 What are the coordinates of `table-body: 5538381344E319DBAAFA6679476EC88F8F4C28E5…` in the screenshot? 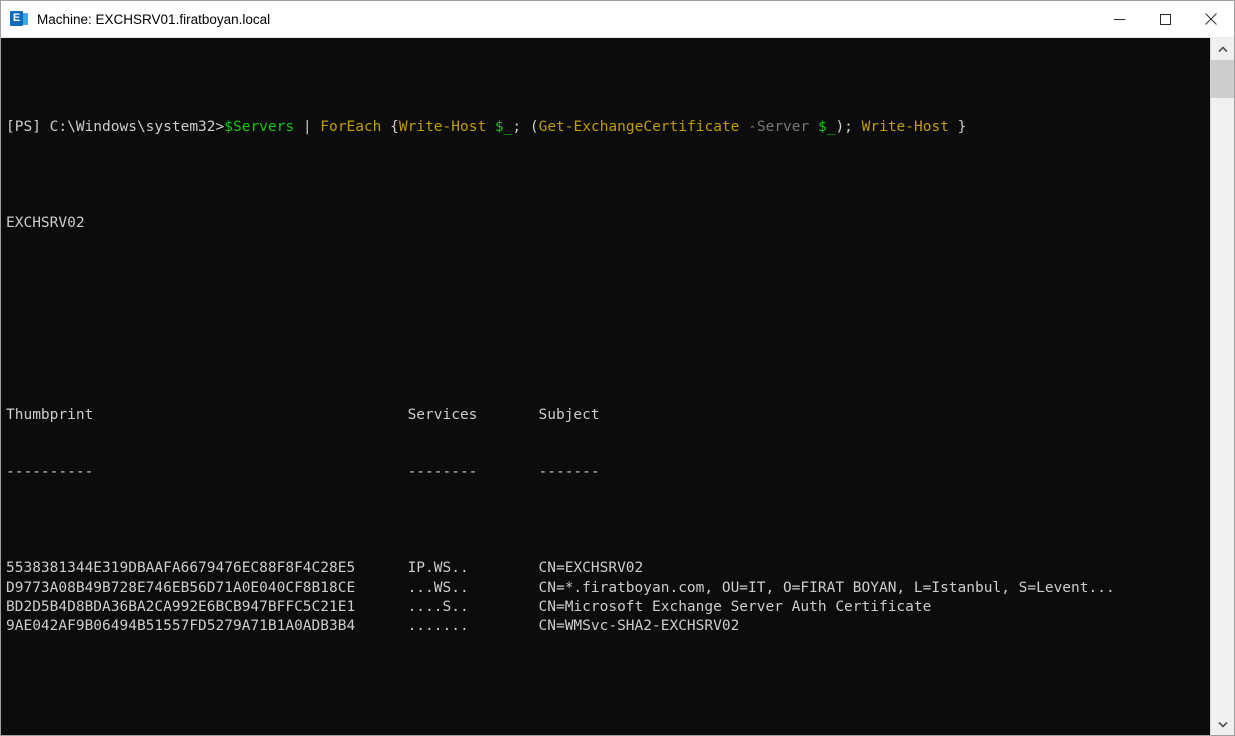 It's located at (608, 597).